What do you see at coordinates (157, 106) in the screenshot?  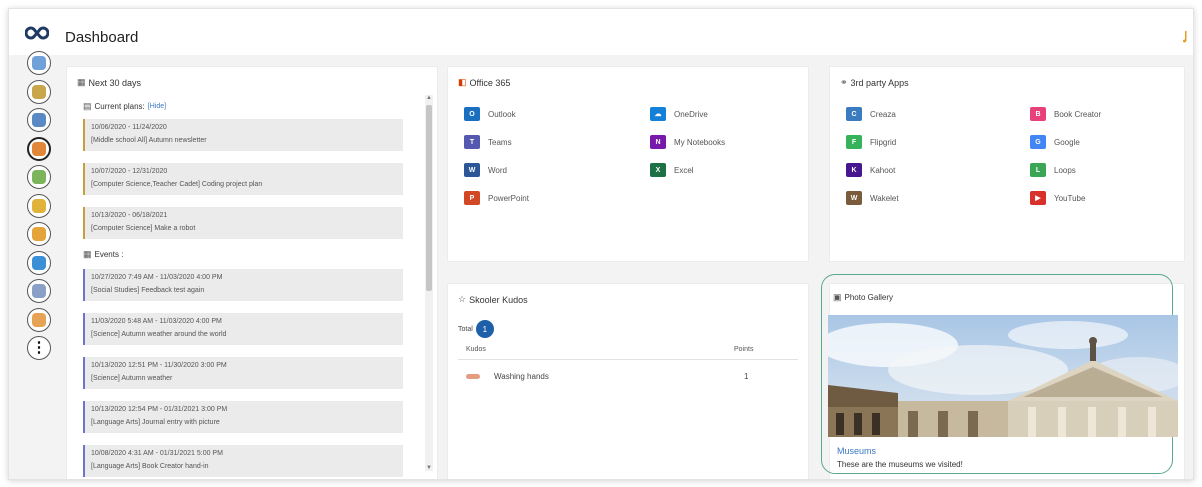 I see `hide-plans-link: [Hide]` at bounding box center [157, 106].